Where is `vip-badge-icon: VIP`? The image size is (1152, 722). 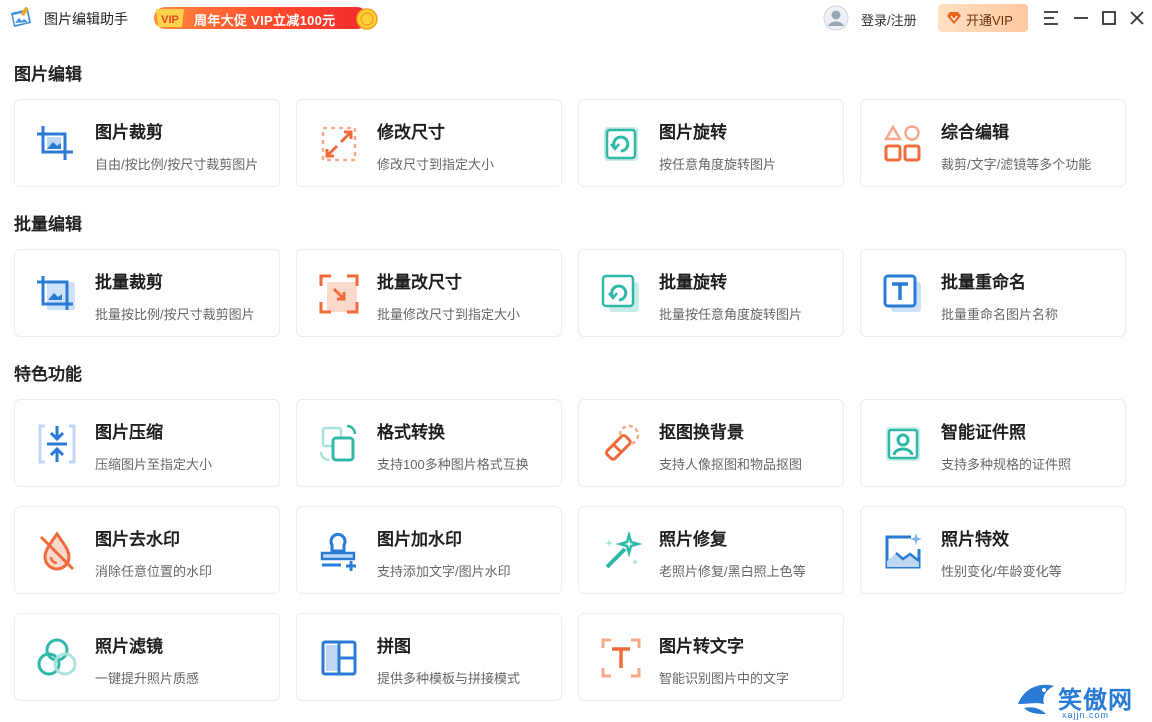
vip-badge-icon: VIP is located at coordinates (170, 18).